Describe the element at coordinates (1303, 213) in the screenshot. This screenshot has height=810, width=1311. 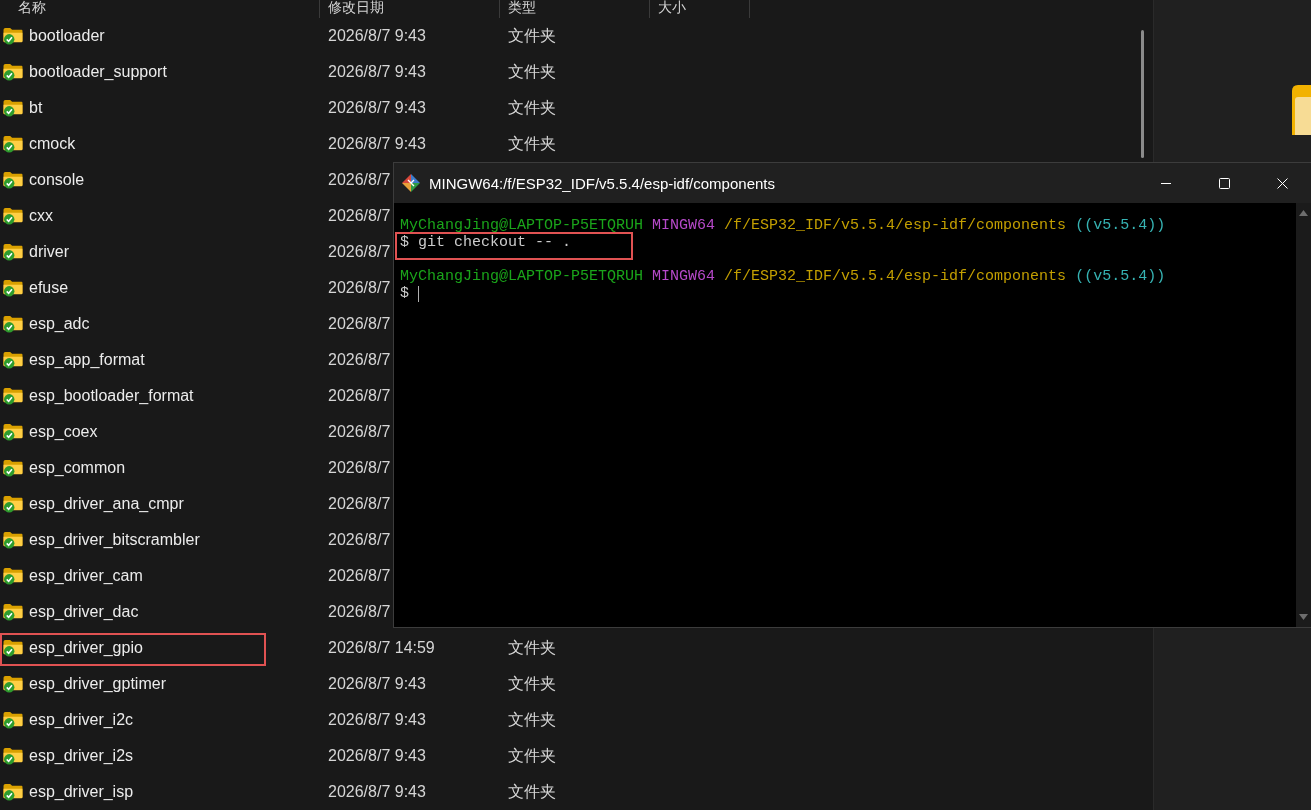
I see `up-arrow-icon` at that location.